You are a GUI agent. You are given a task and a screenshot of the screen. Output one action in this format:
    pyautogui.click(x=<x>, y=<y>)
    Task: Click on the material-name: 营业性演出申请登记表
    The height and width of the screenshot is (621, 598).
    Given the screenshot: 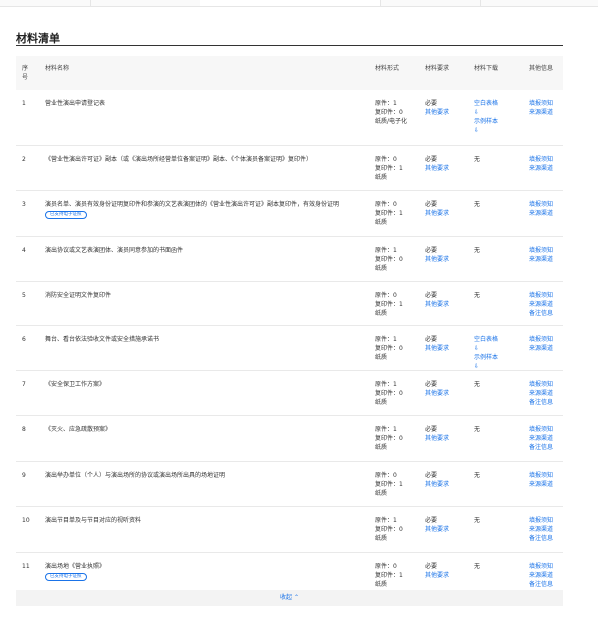 What is the action you would take?
    pyautogui.click(x=204, y=103)
    